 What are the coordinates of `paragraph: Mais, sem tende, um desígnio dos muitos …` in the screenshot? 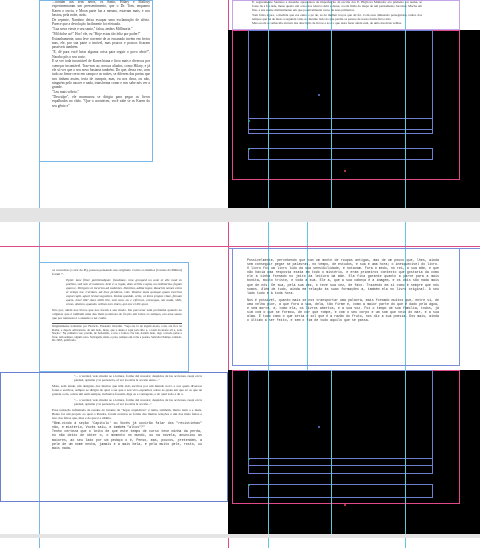 It's located at (127, 390).